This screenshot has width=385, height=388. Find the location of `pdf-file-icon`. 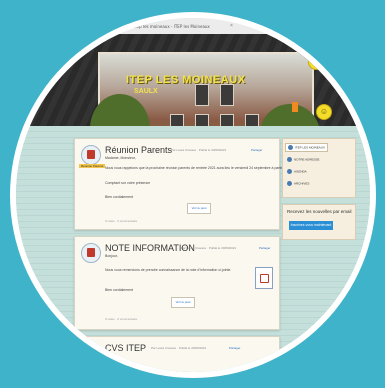

pdf-file-icon is located at coordinates (264, 278).